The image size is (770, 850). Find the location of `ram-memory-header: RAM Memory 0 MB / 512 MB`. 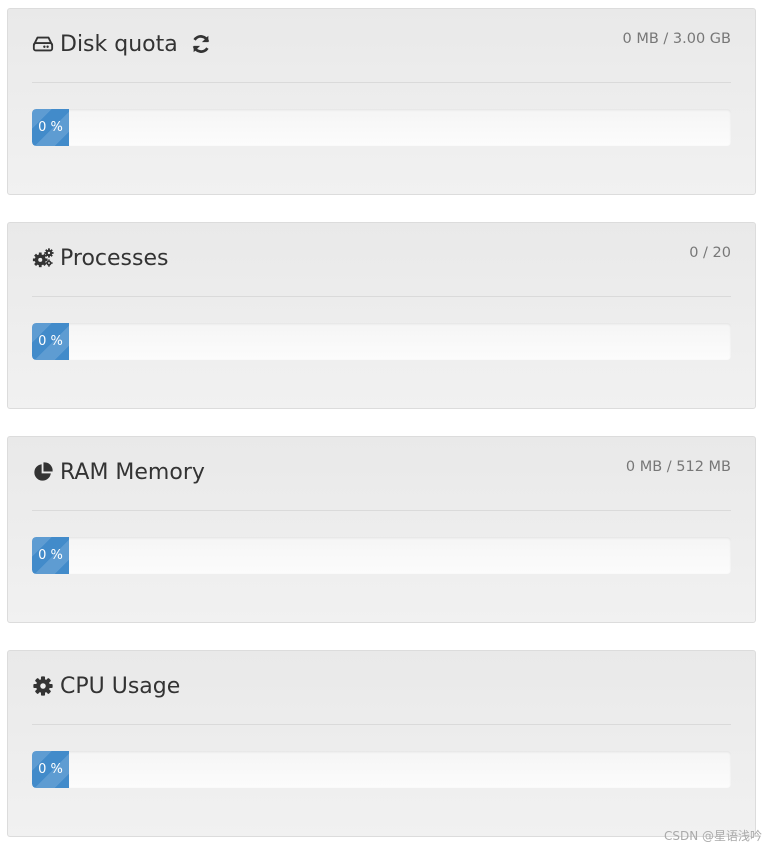

ram-memory-header: RAM Memory 0 MB / 512 MB is located at coordinates (381, 474).